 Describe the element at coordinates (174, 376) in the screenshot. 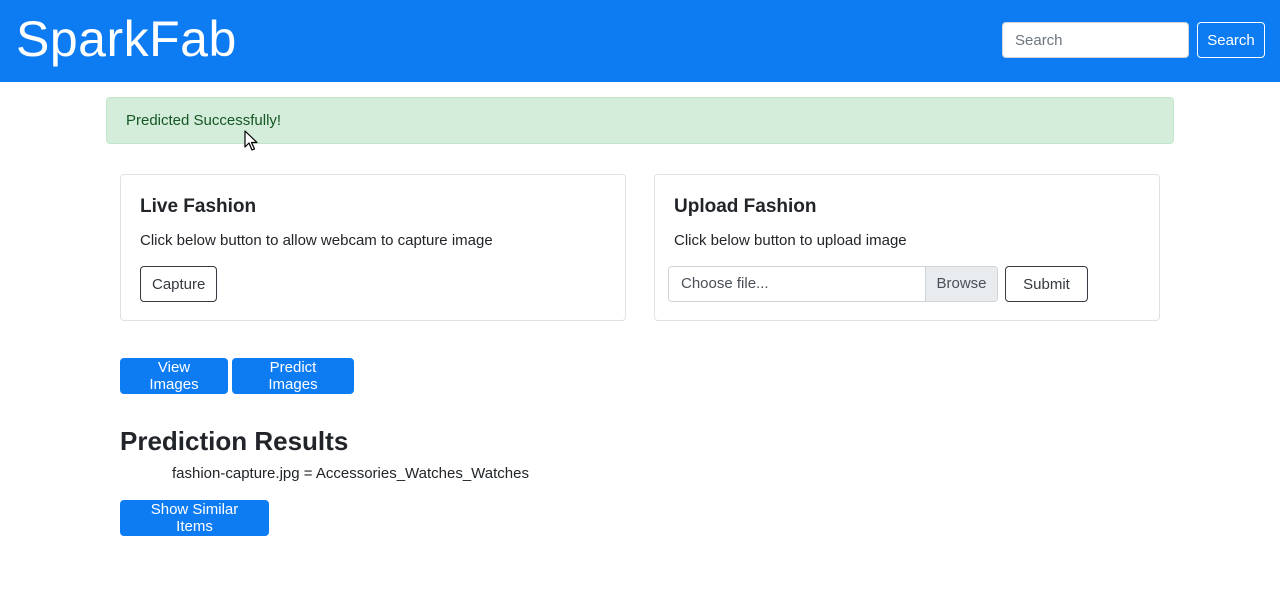

I see `view-images-button: View Images` at that location.